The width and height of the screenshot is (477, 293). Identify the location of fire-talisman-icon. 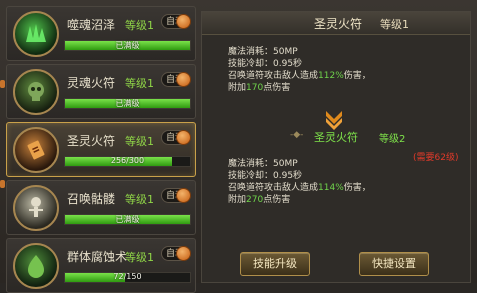
(36, 150).